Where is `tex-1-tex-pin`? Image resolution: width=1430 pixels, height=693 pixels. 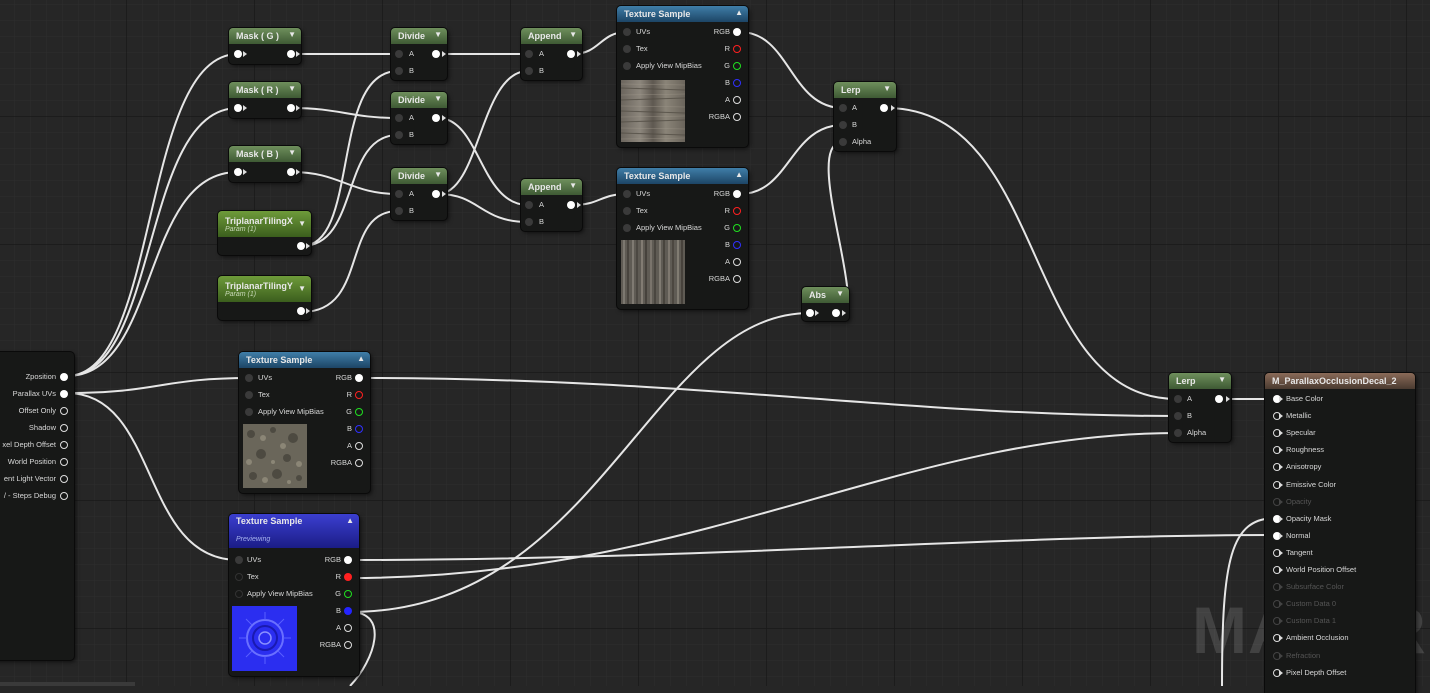
tex-1-tex-pin is located at coordinates (627, 49).